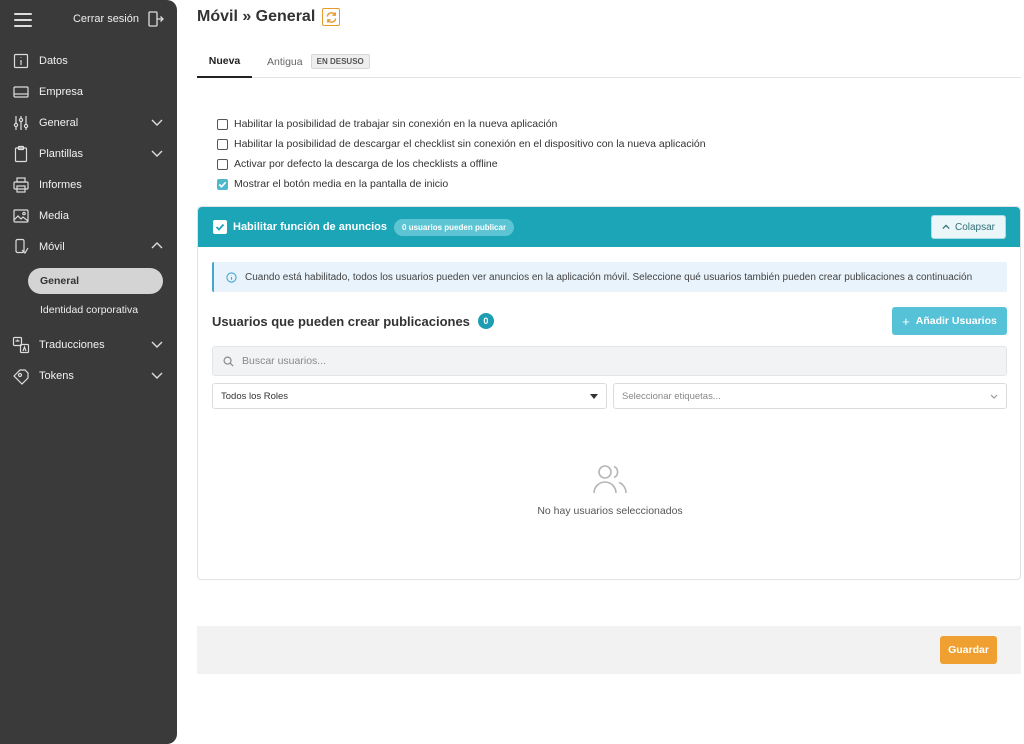 This screenshot has height=744, width=1024. I want to click on page-header: Móvil » General, so click(269, 17).